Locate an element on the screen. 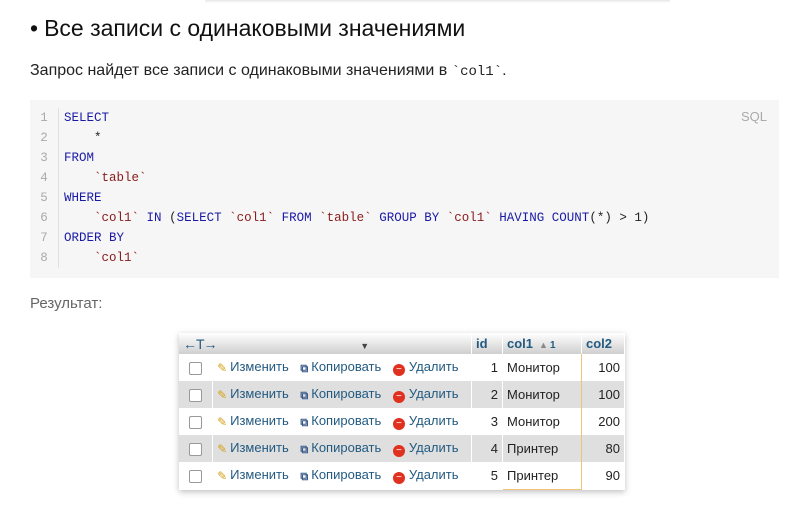  cell-id: 1 is located at coordinates (487, 367).